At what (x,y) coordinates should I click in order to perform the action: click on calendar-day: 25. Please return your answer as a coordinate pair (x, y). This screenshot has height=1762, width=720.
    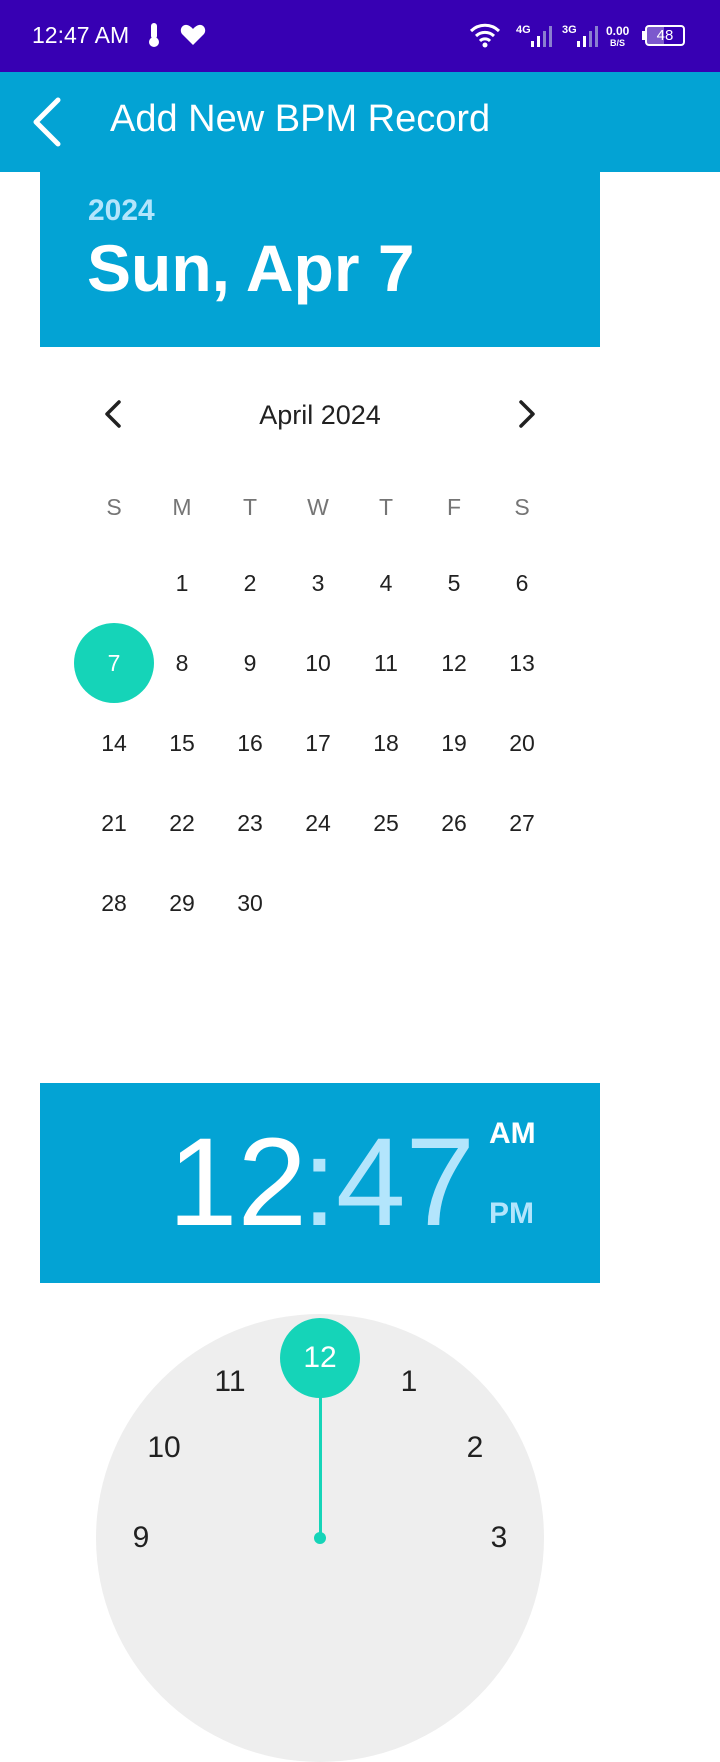
    Looking at the image, I should click on (386, 823).